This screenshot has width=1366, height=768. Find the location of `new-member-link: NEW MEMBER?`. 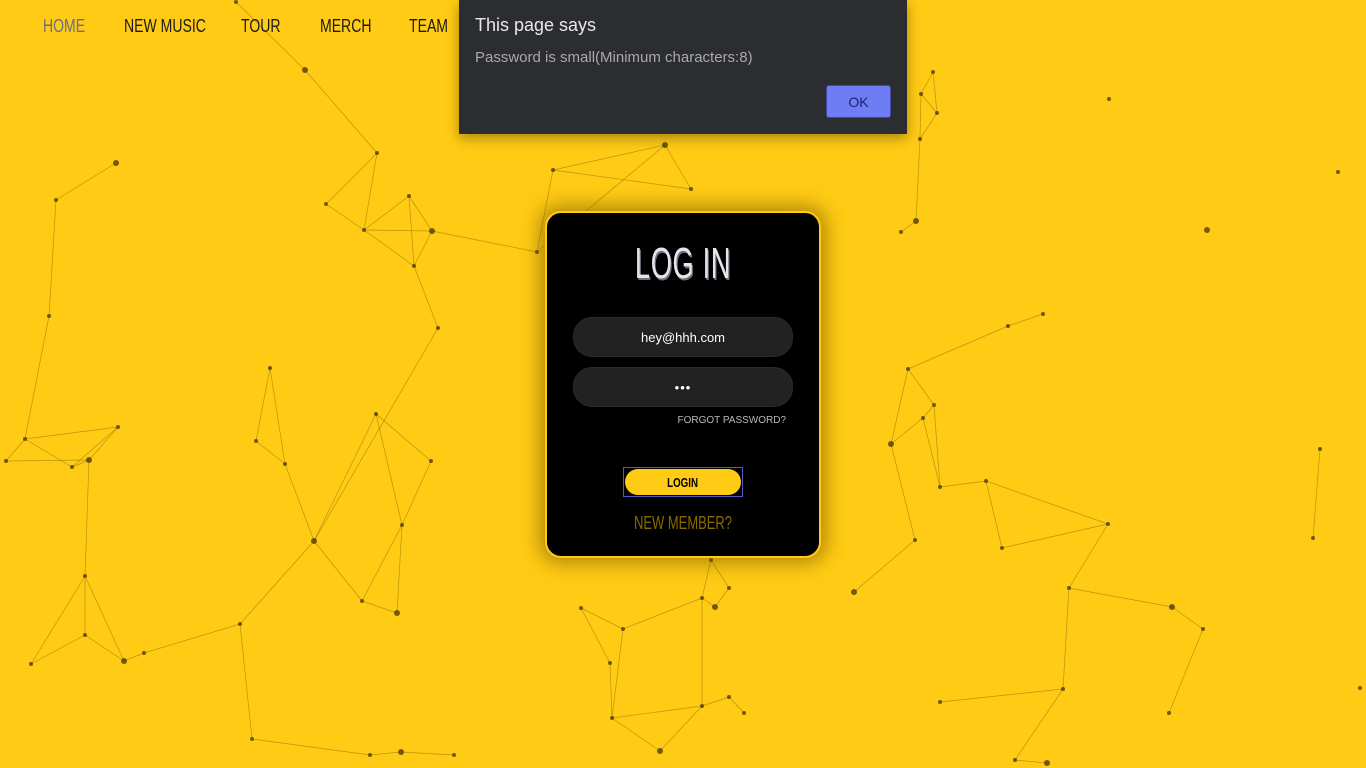

new-member-link: NEW MEMBER? is located at coordinates (683, 523).